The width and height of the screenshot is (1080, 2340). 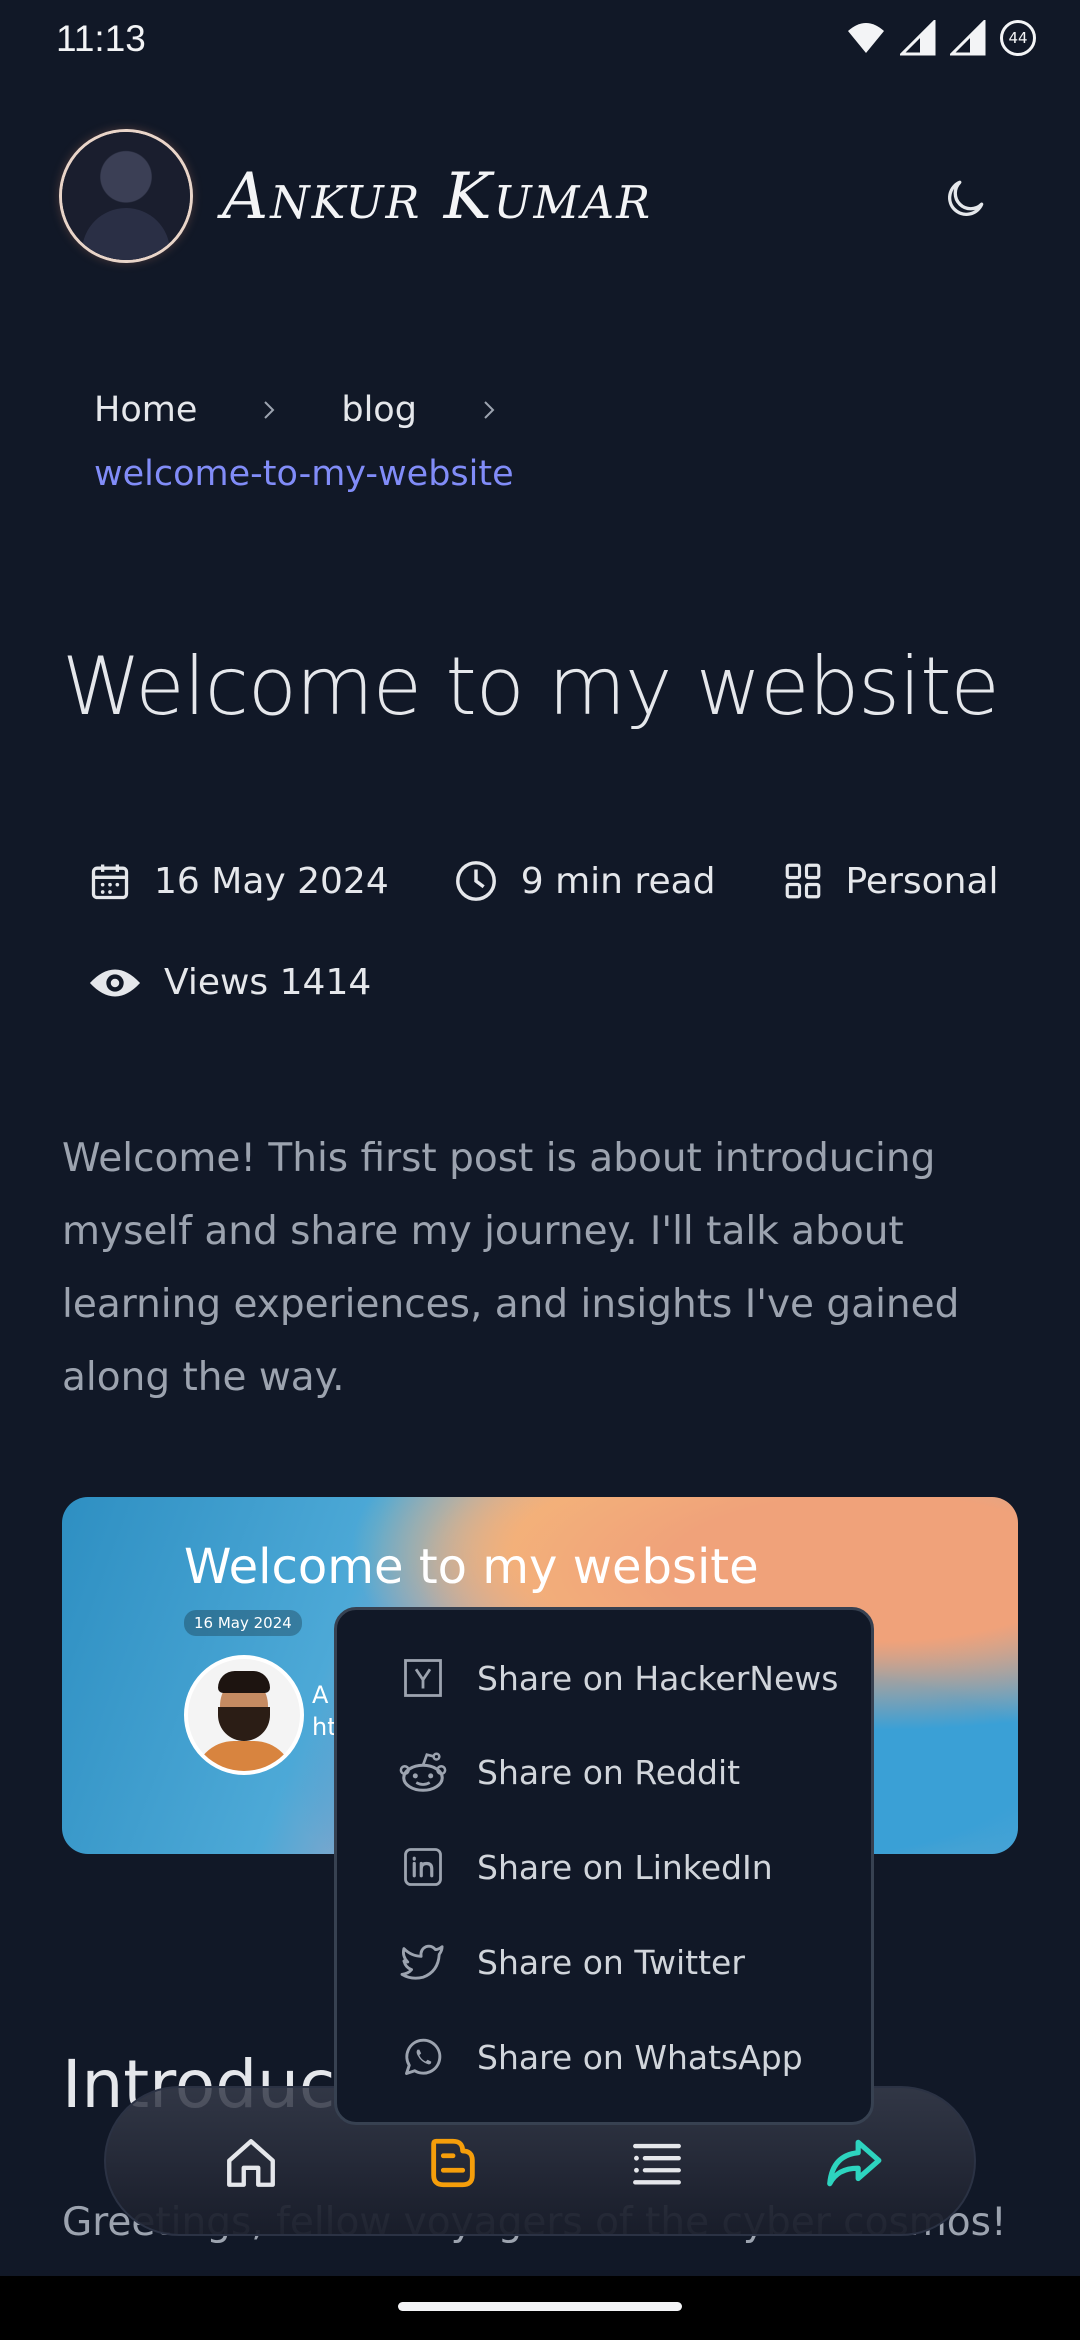 I want to click on home-icon, so click(x=251, y=2163).